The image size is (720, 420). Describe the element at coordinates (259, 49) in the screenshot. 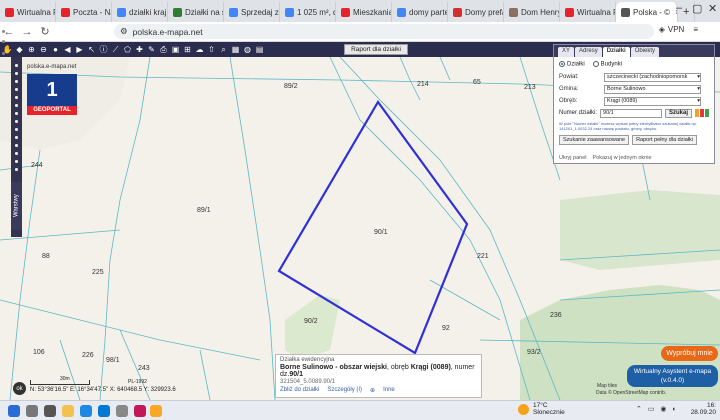

I see `image-icon: ▤` at that location.